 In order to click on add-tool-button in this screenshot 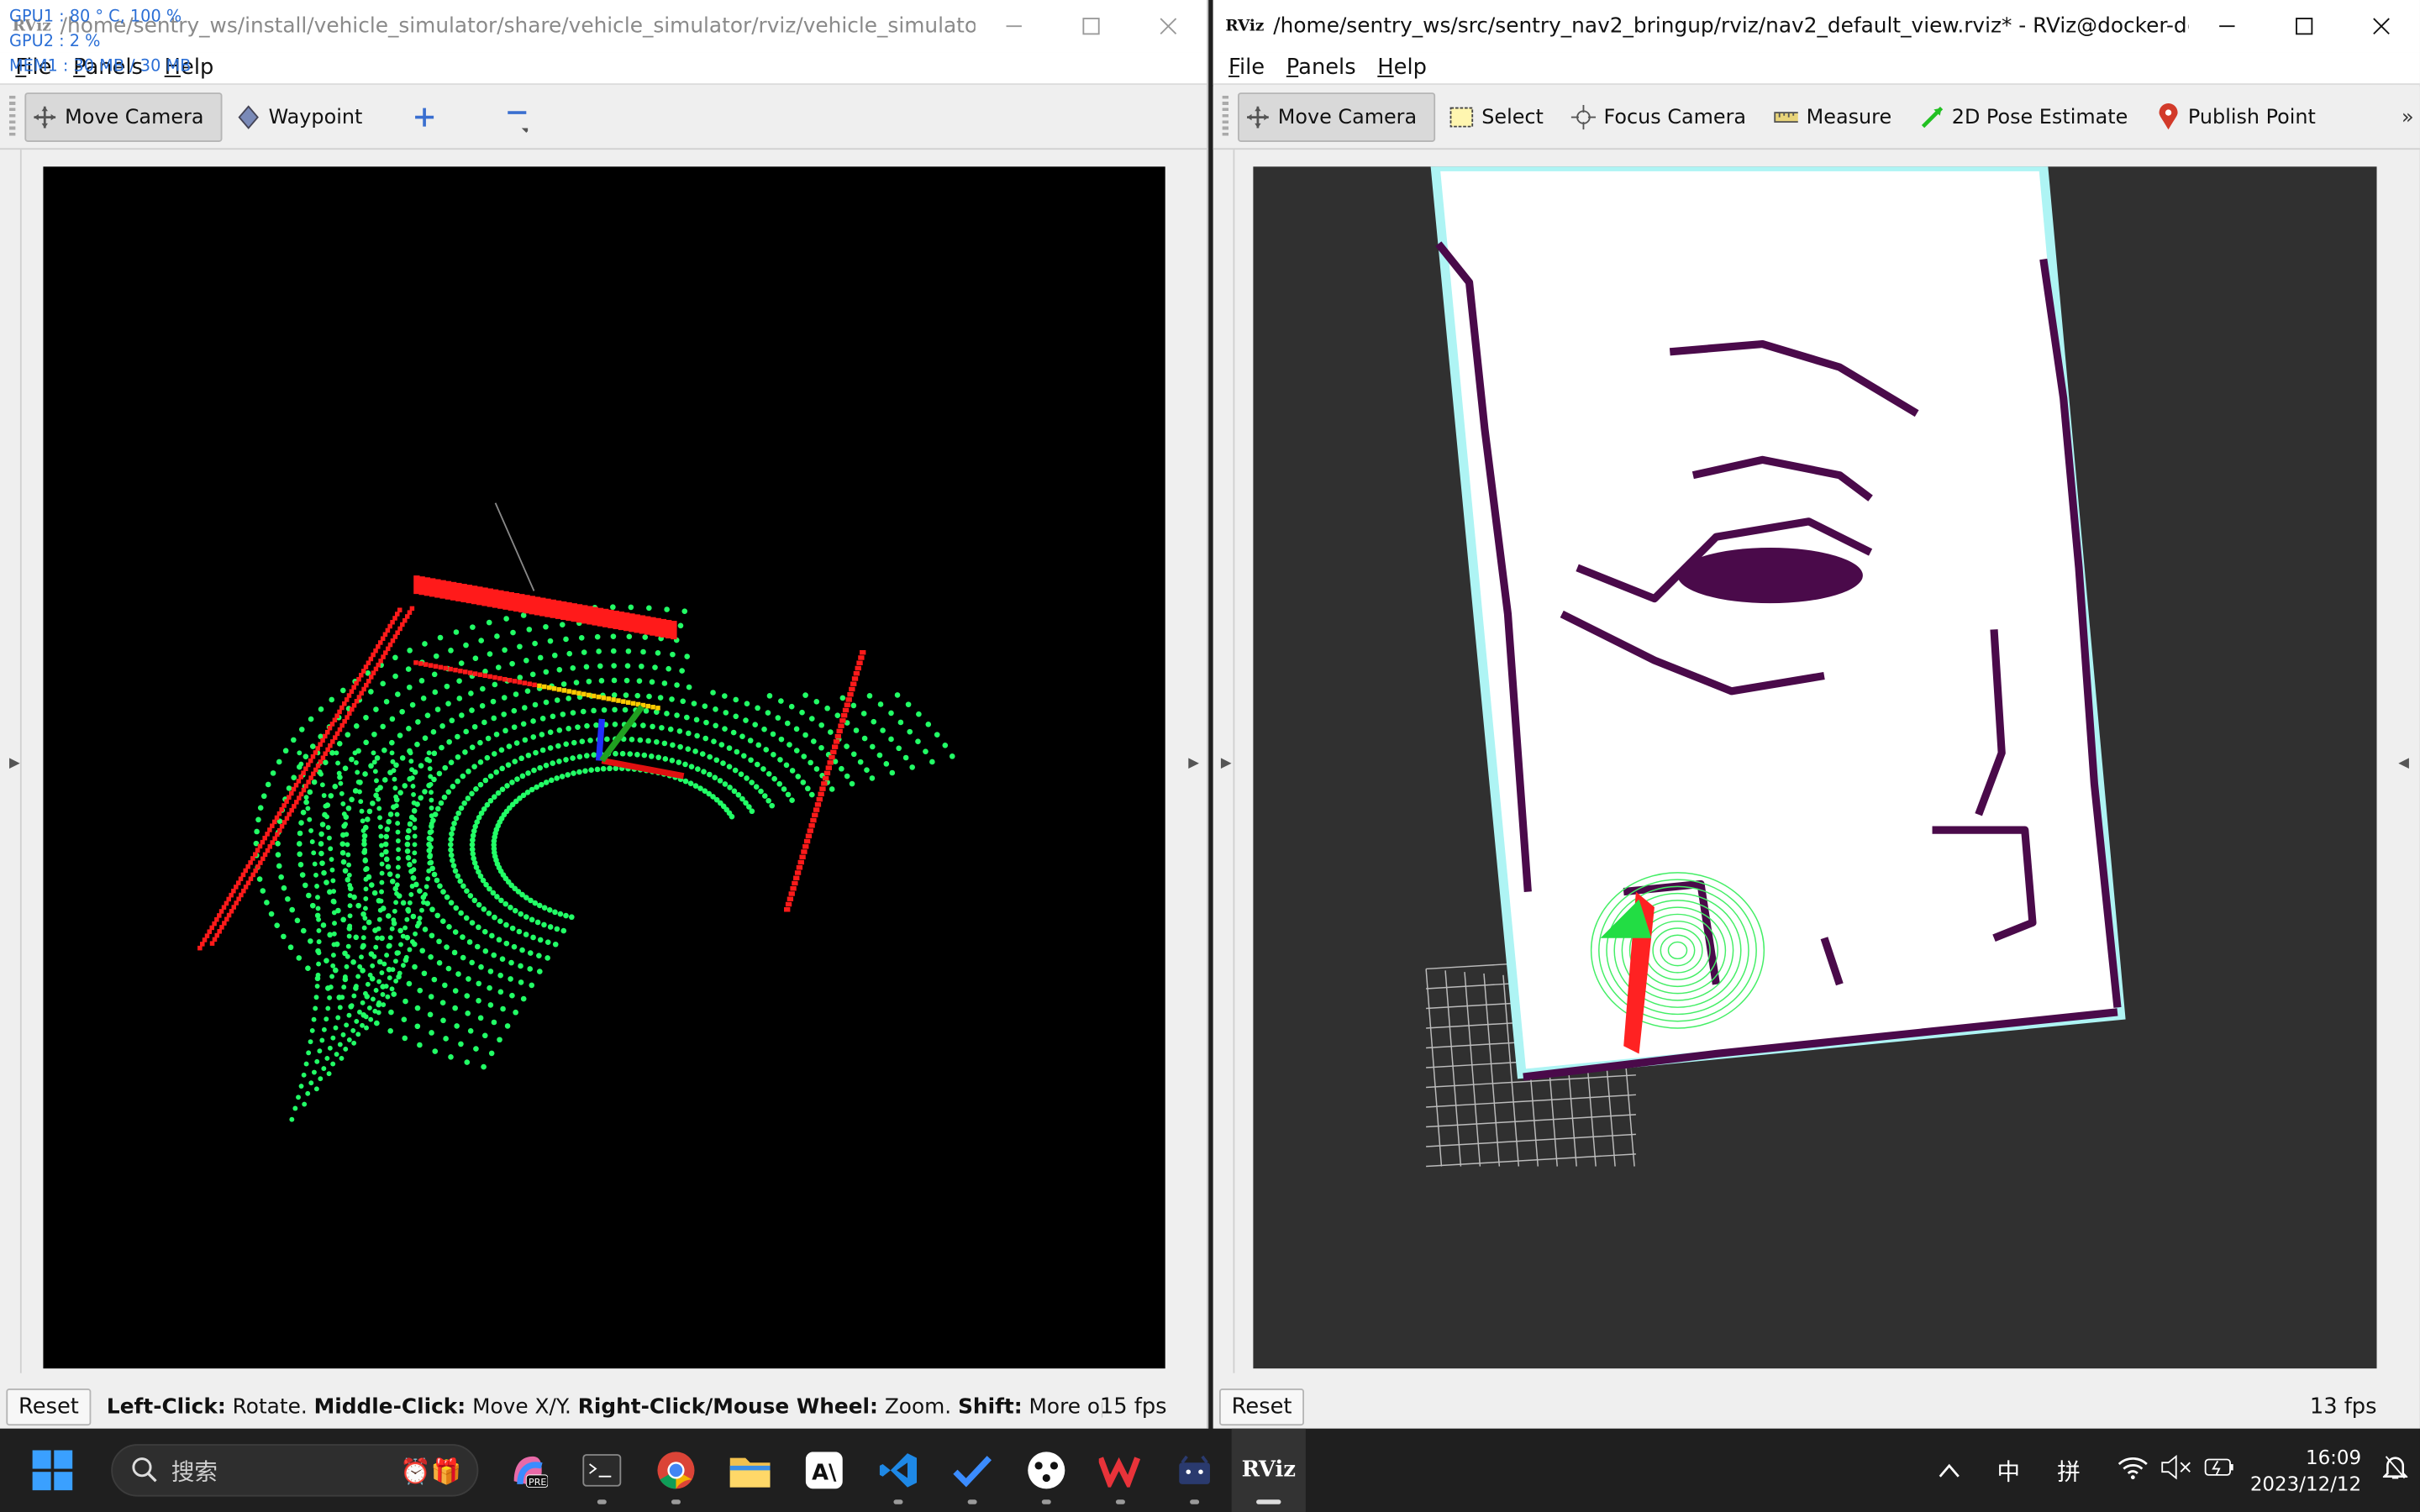, I will do `click(431, 117)`.